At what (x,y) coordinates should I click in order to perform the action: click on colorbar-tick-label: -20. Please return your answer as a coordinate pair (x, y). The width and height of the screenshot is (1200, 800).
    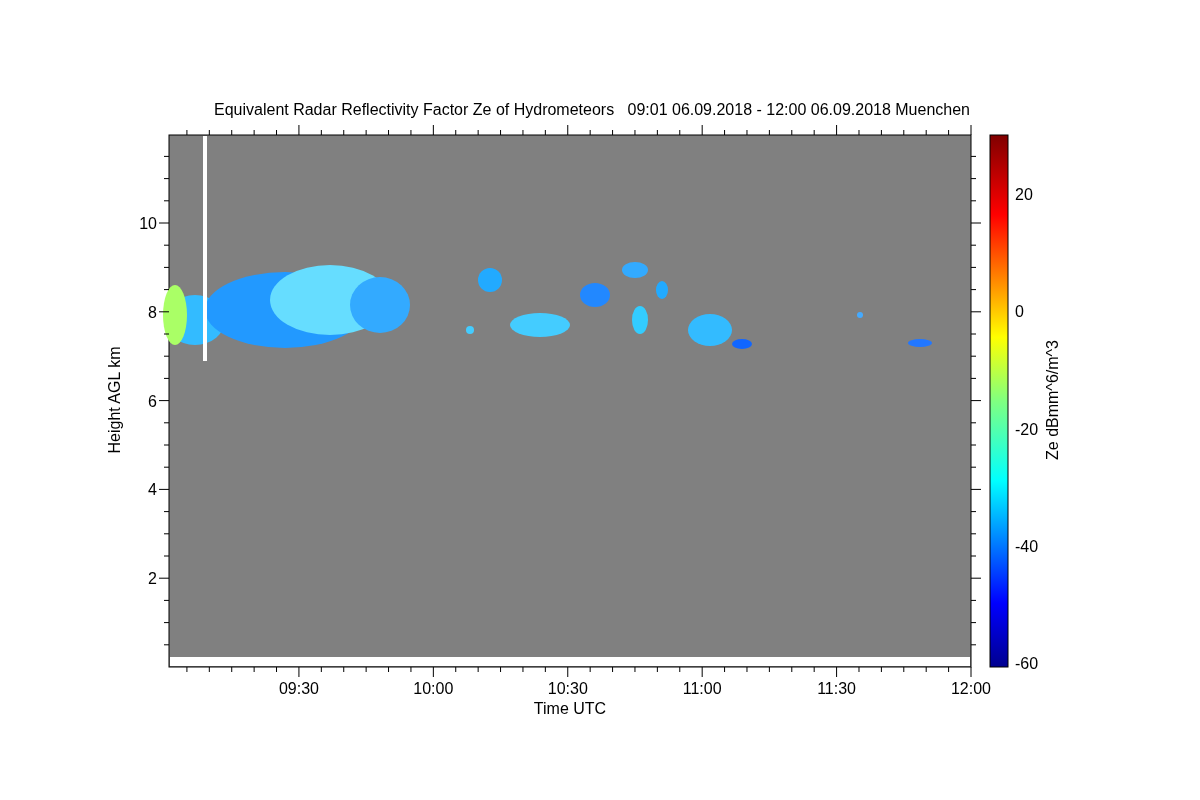
    Looking at the image, I should click on (1027, 429).